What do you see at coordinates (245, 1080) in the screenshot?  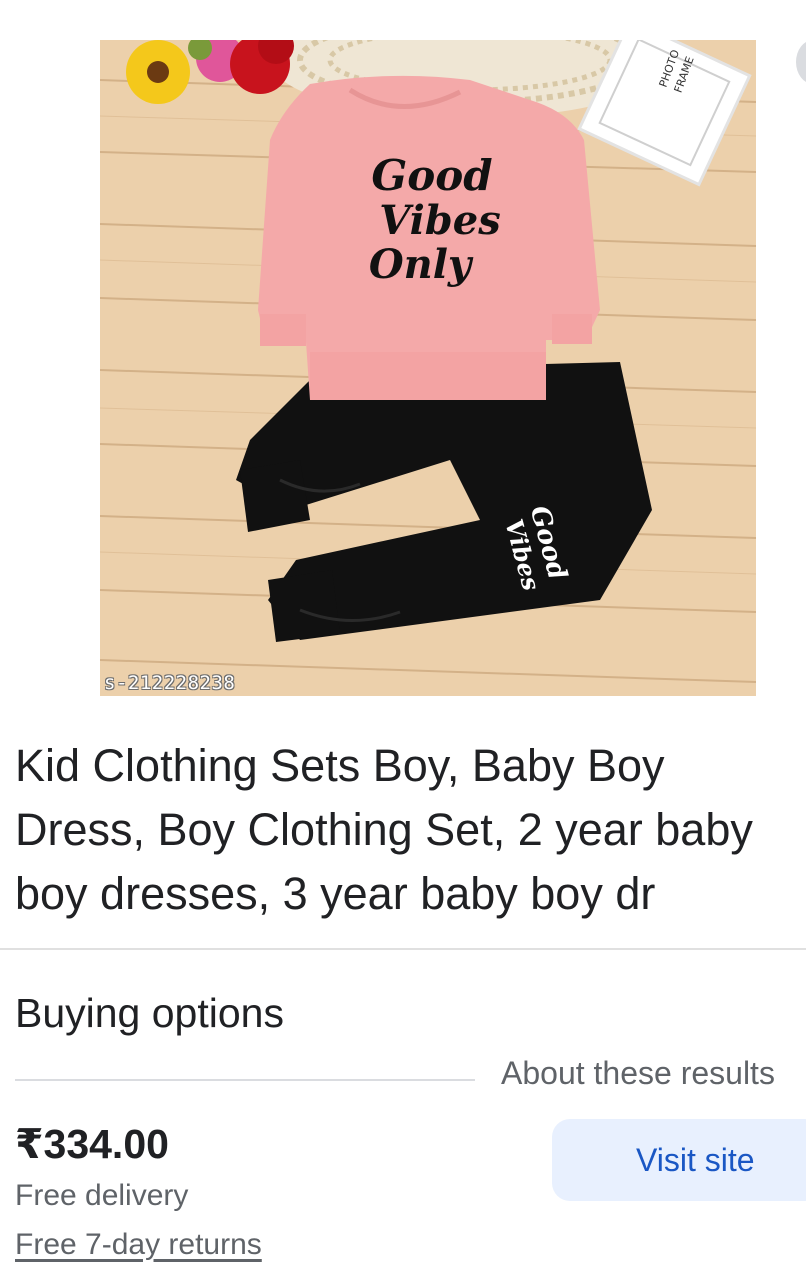 I see `buying-options-divider` at bounding box center [245, 1080].